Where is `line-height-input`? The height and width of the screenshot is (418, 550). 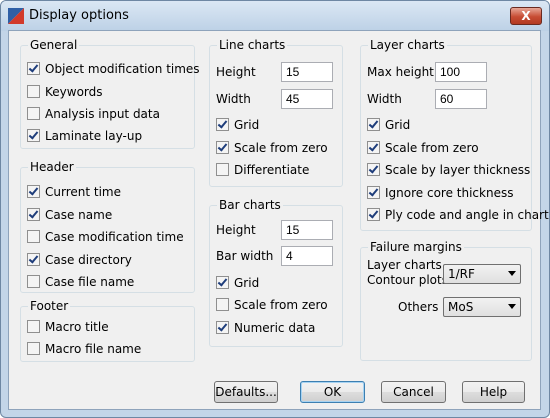
line-height-input is located at coordinates (307, 72).